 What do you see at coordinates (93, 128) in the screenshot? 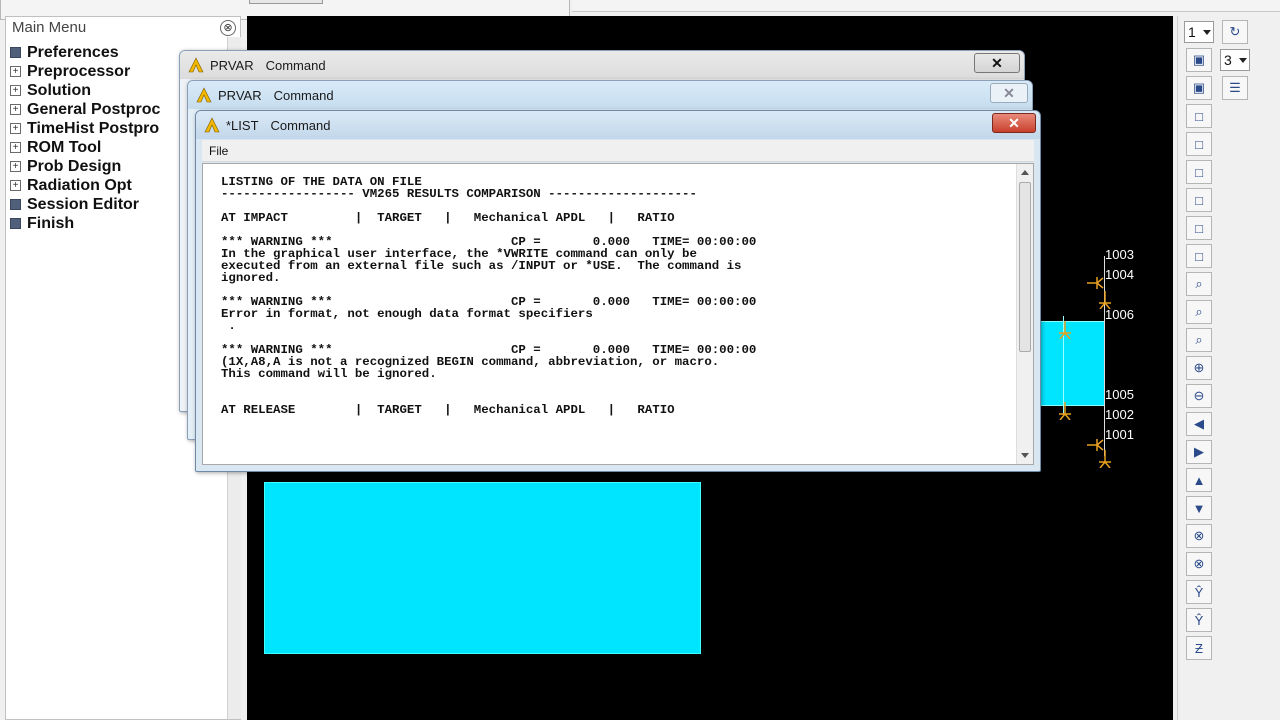
I see `menu-item-label: TimeHist Postpro` at bounding box center [93, 128].